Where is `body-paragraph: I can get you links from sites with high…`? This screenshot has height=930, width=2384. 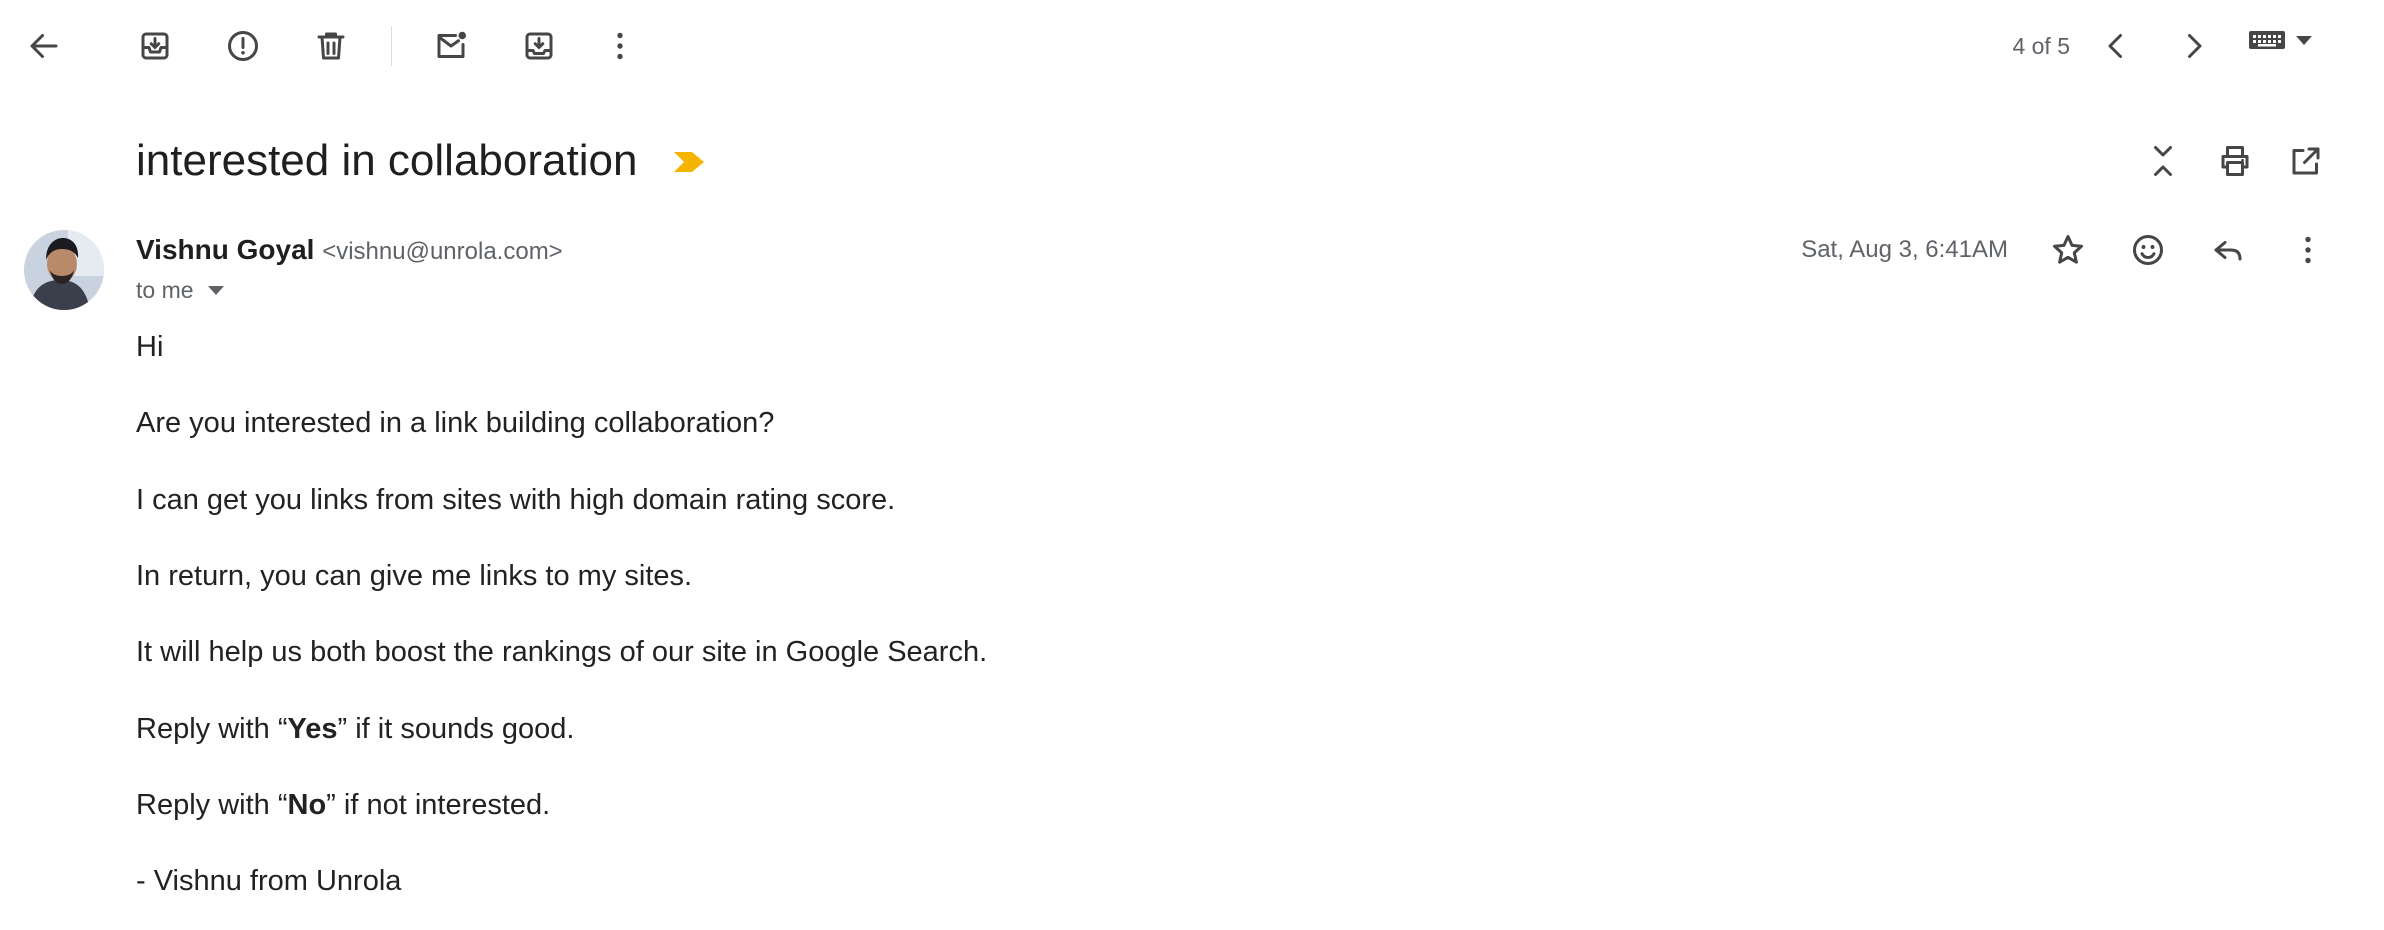 body-paragraph: I can get you links from sites with high… is located at coordinates (516, 500).